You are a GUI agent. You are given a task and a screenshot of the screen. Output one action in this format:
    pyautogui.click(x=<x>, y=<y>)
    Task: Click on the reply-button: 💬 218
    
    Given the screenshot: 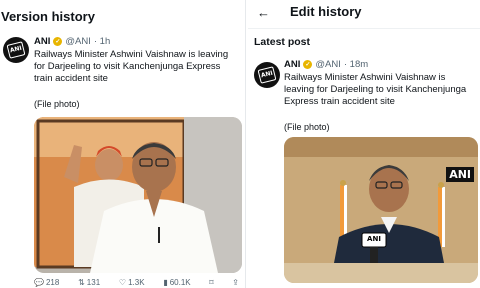 What is the action you would take?
    pyautogui.click(x=46, y=282)
    